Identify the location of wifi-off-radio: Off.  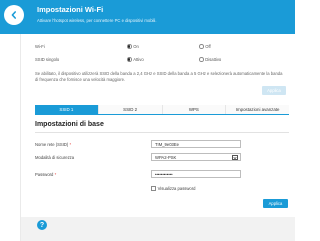
(205, 46).